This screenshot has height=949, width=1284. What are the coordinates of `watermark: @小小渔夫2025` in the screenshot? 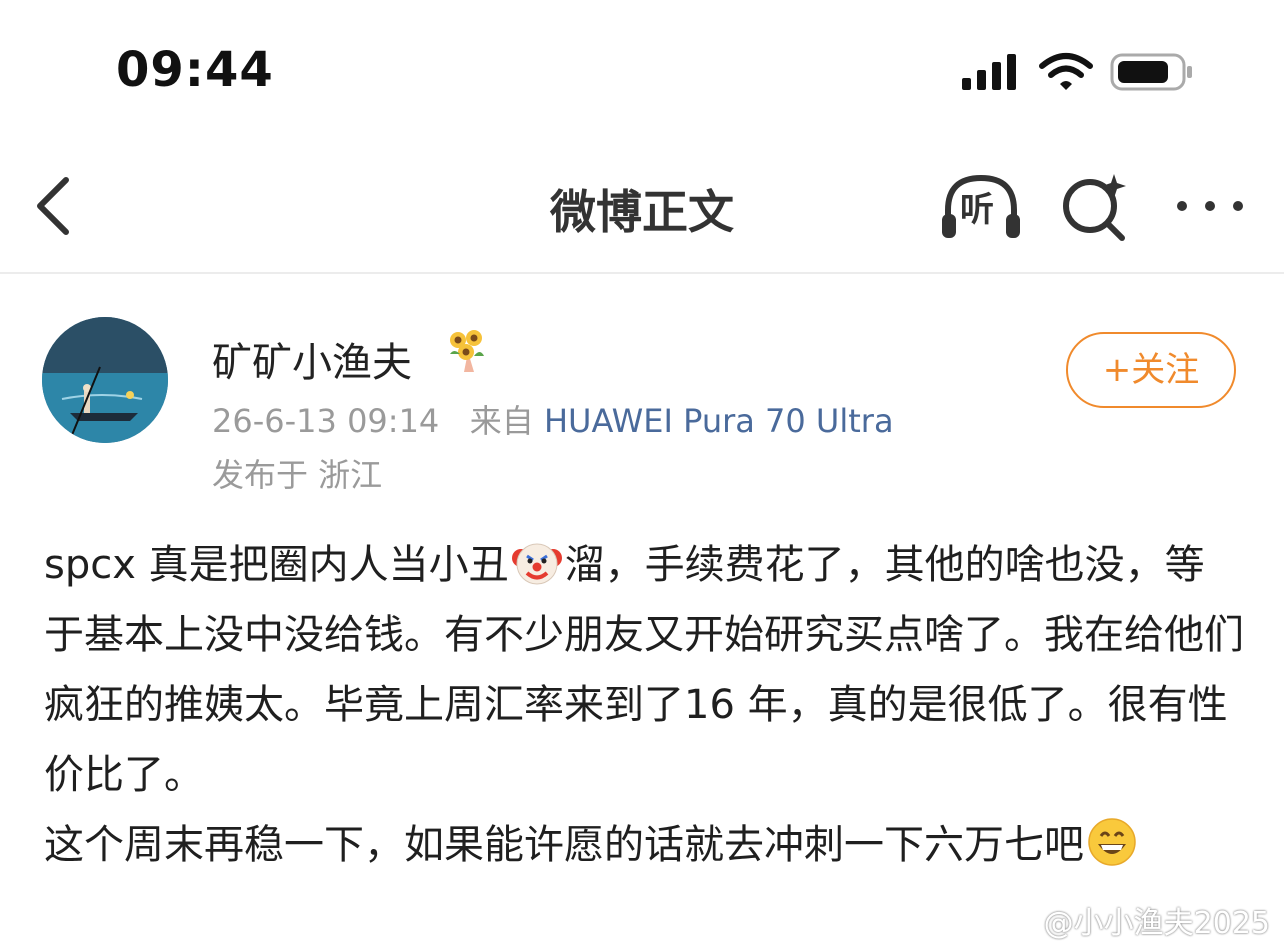 It's located at (1156, 923).